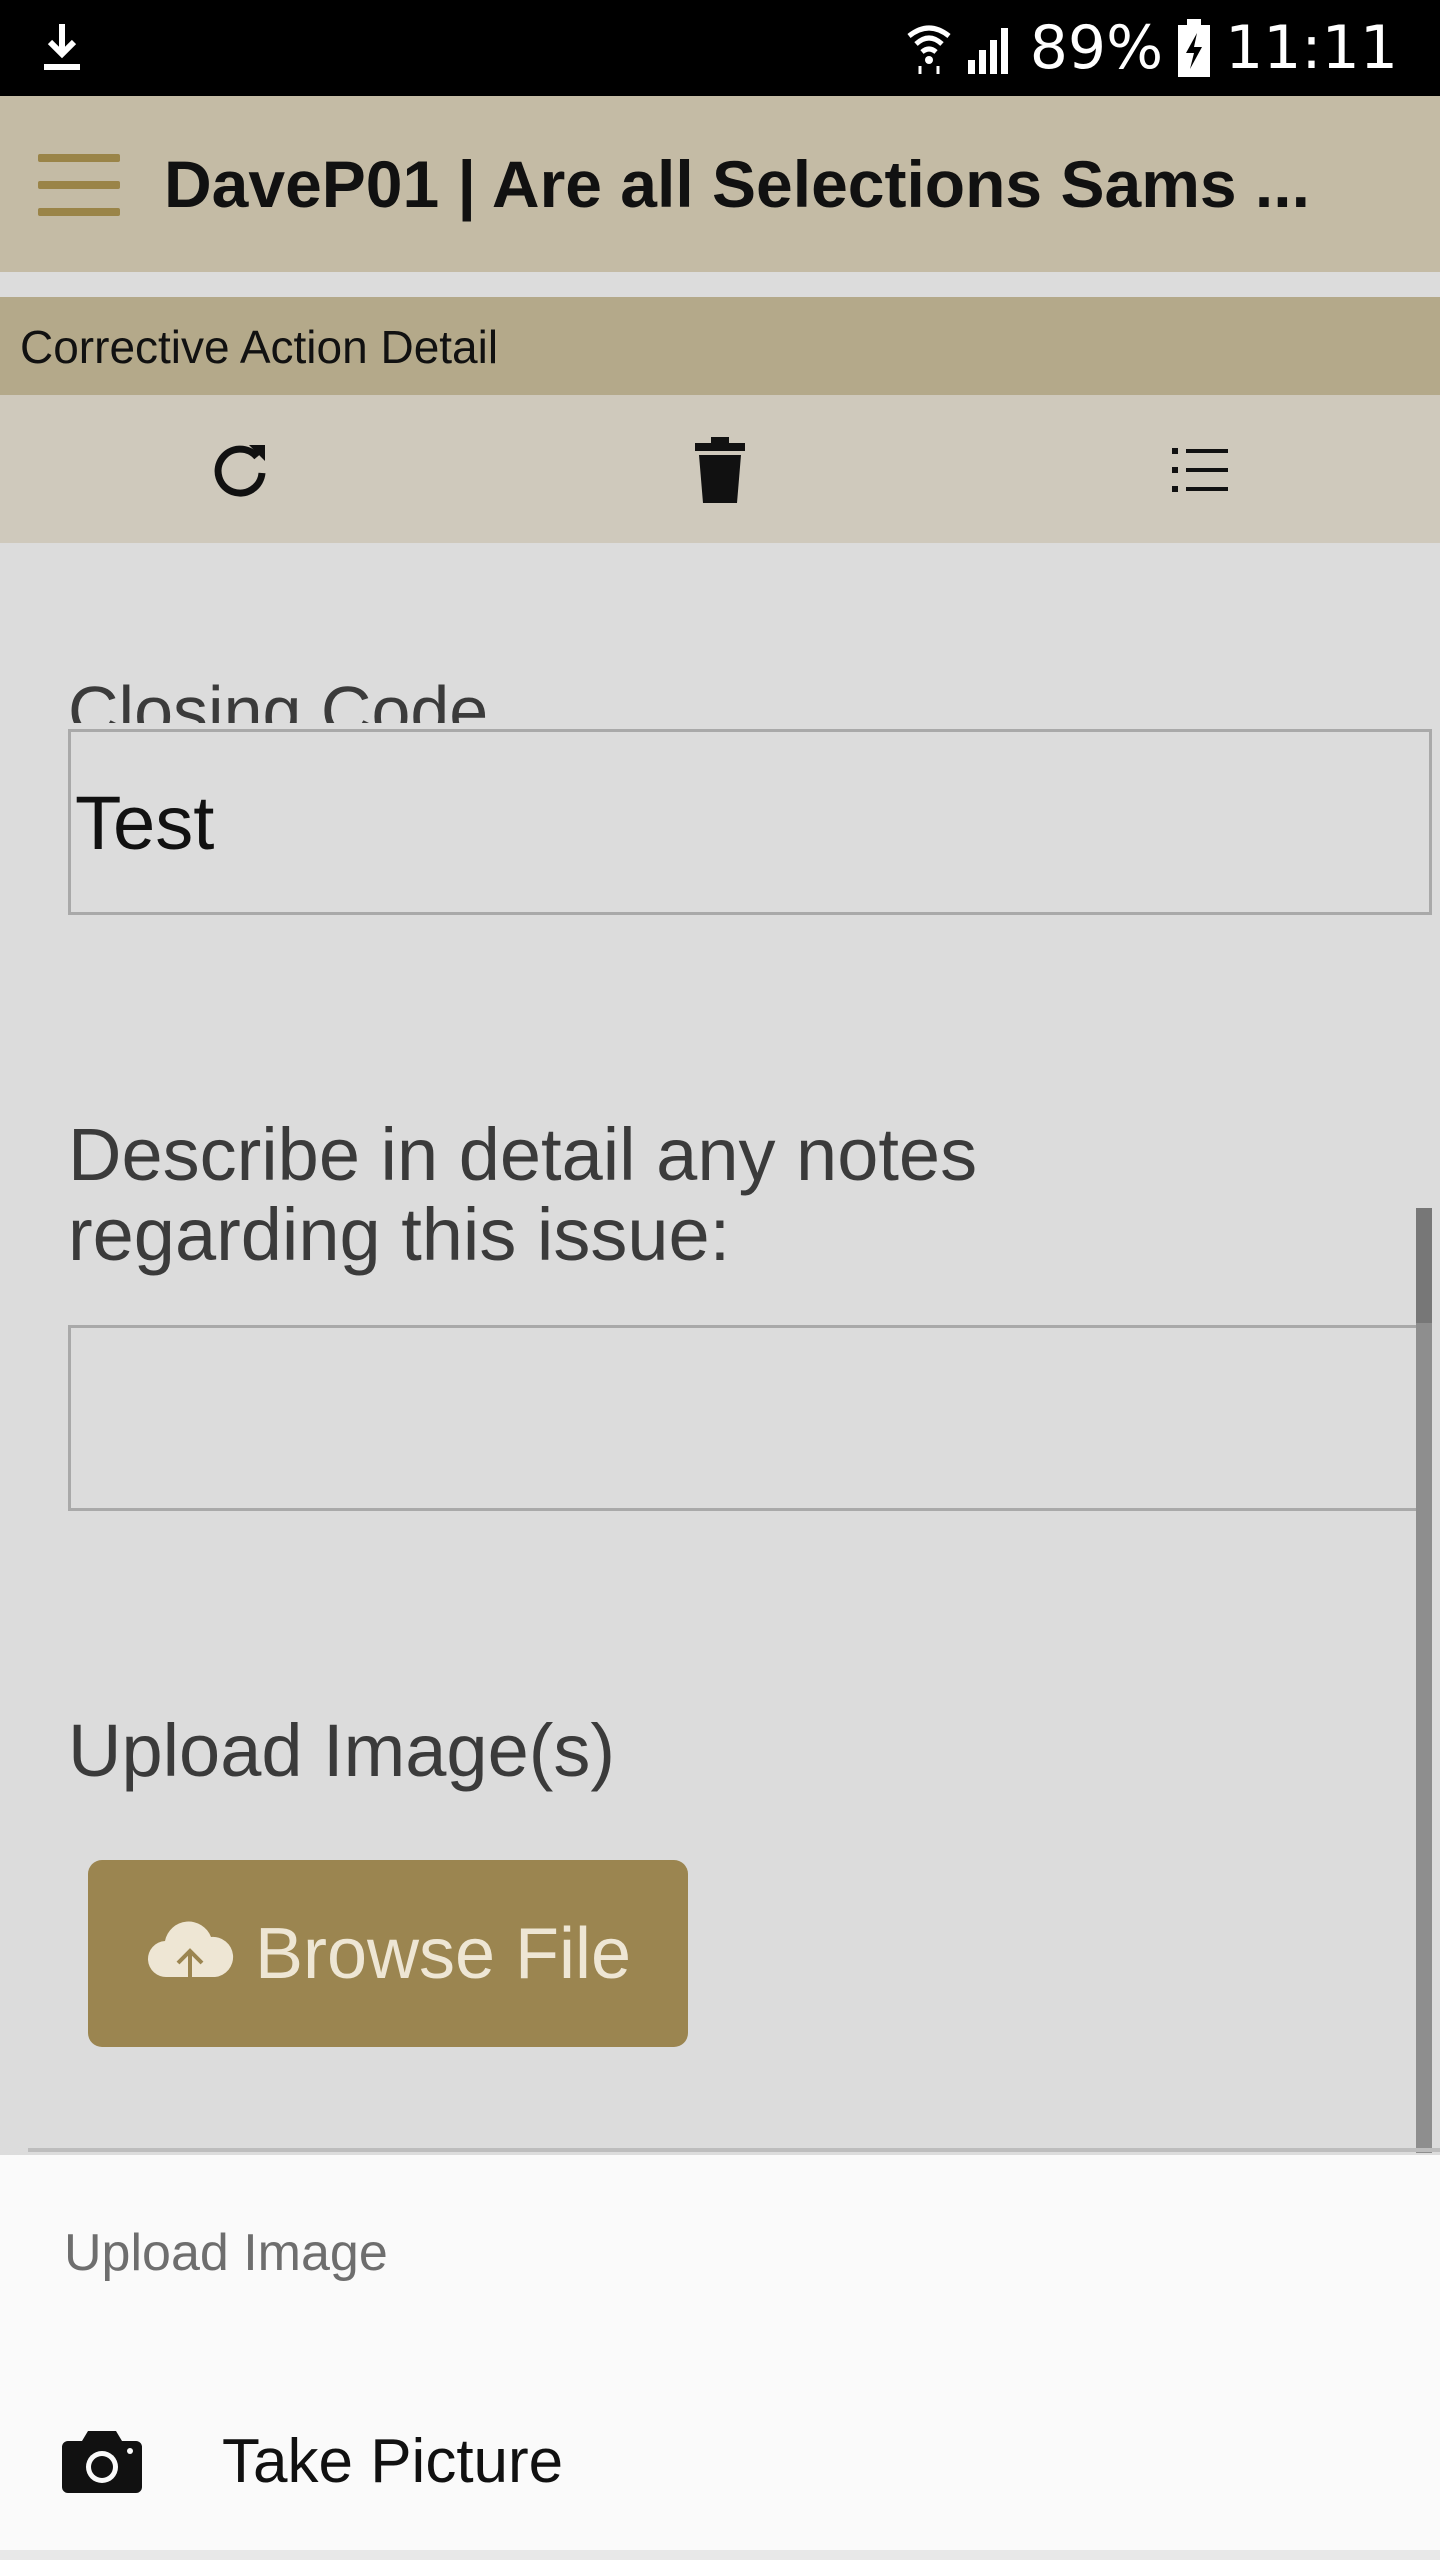 The height and width of the screenshot is (2560, 1440). Describe the element at coordinates (393, 2461) in the screenshot. I see `take-picture-label: Take Picture` at that location.